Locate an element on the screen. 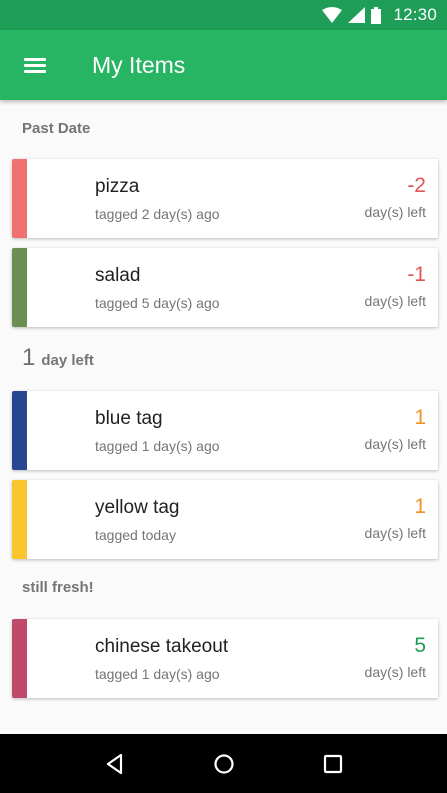 The width and height of the screenshot is (447, 793). section-title: still fresh! is located at coordinates (58, 587).